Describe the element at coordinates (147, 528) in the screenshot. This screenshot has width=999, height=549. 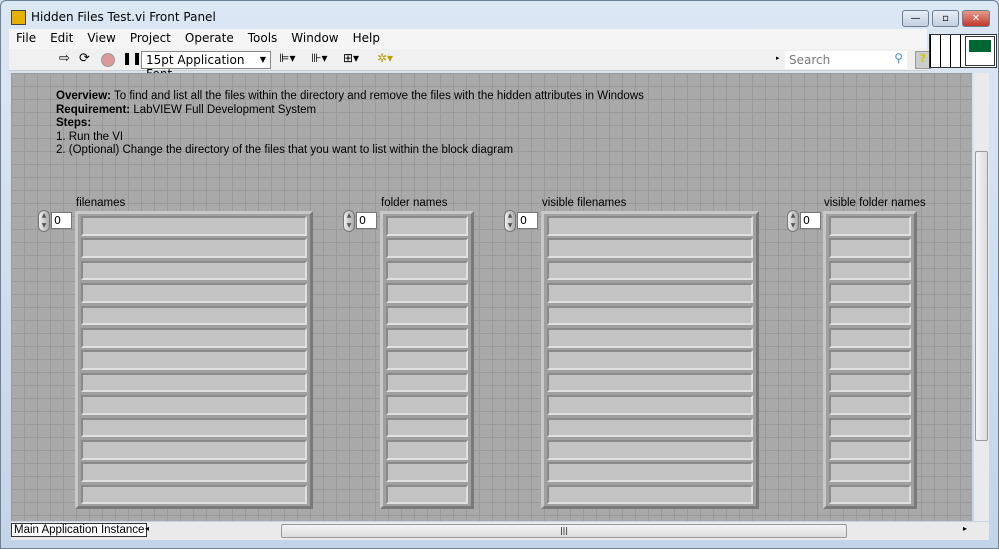
I see `scroll-left-icon: ◂` at that location.